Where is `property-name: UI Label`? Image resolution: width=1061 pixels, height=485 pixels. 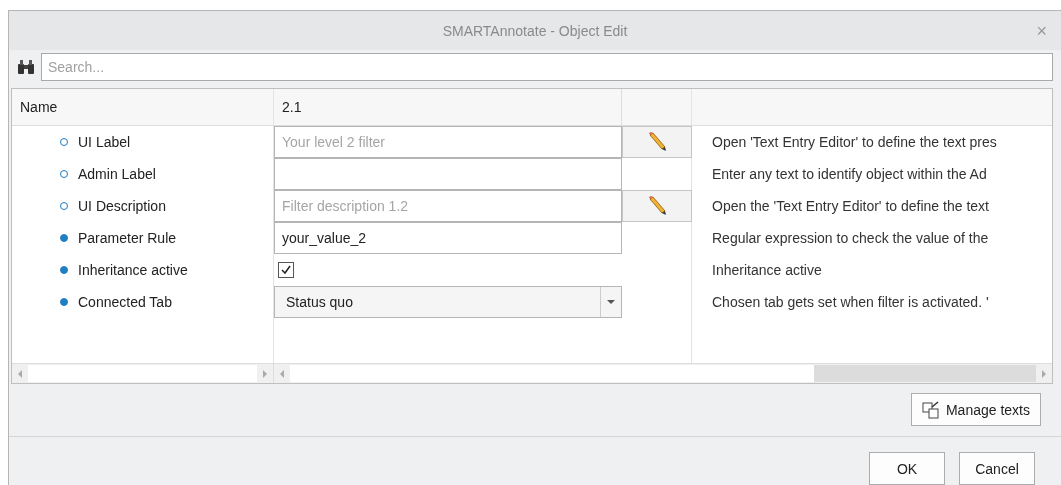
property-name: UI Label is located at coordinates (104, 142).